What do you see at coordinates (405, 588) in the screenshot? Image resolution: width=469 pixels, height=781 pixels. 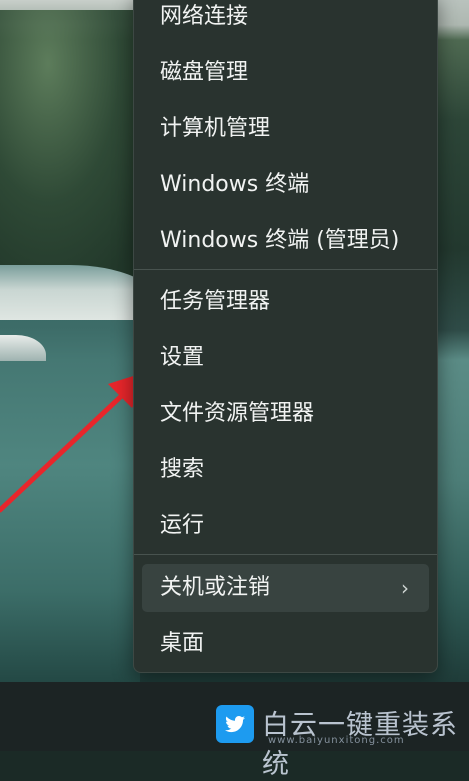 I see `chevron-right-icon: ›` at bounding box center [405, 588].